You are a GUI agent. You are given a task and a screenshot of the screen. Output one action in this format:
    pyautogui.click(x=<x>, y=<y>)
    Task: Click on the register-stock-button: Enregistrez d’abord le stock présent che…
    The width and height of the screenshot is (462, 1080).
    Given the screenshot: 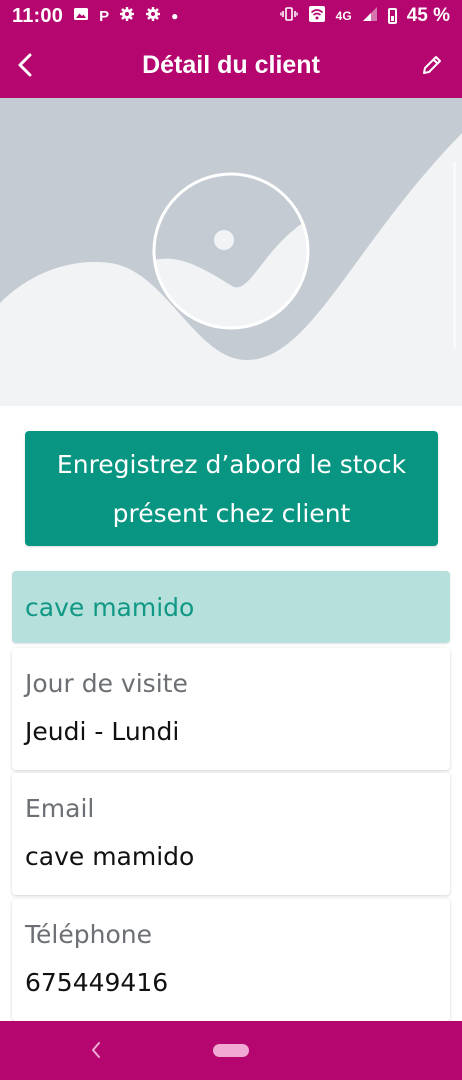 What is the action you would take?
    pyautogui.click(x=231, y=488)
    